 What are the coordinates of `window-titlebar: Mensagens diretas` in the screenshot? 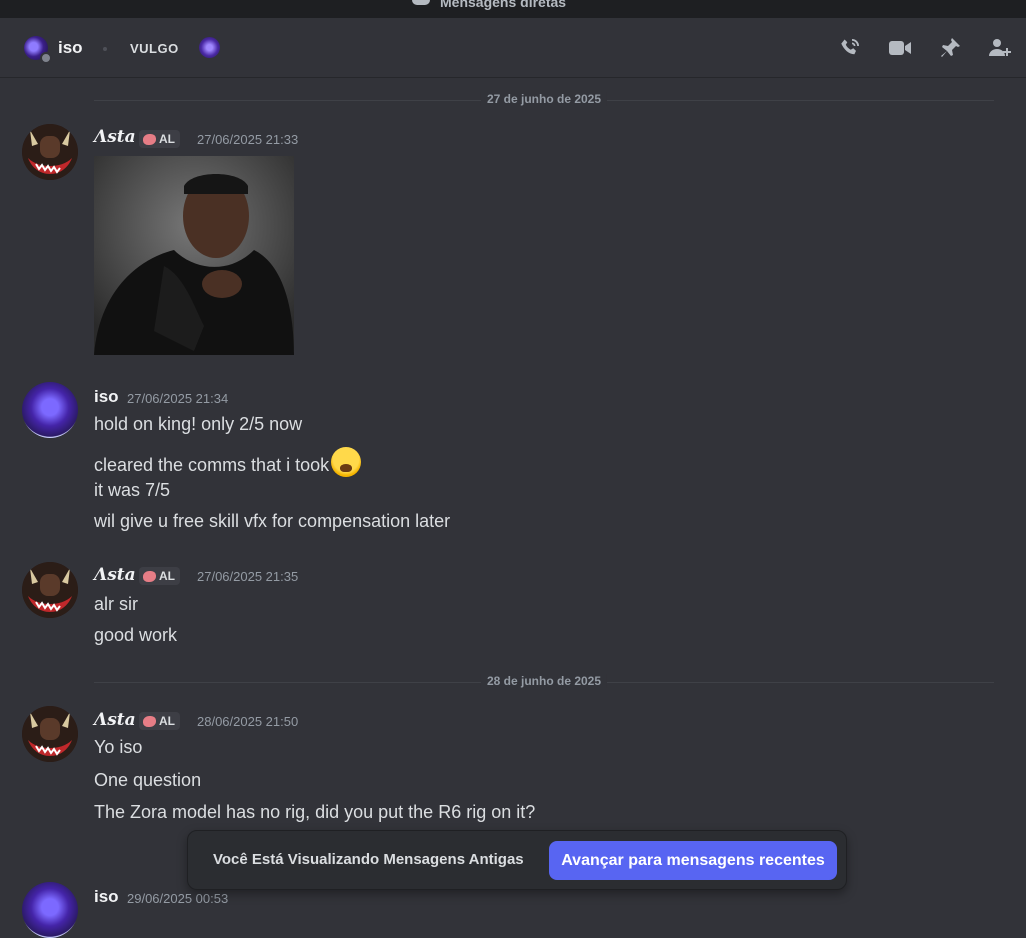 It's located at (513, 9).